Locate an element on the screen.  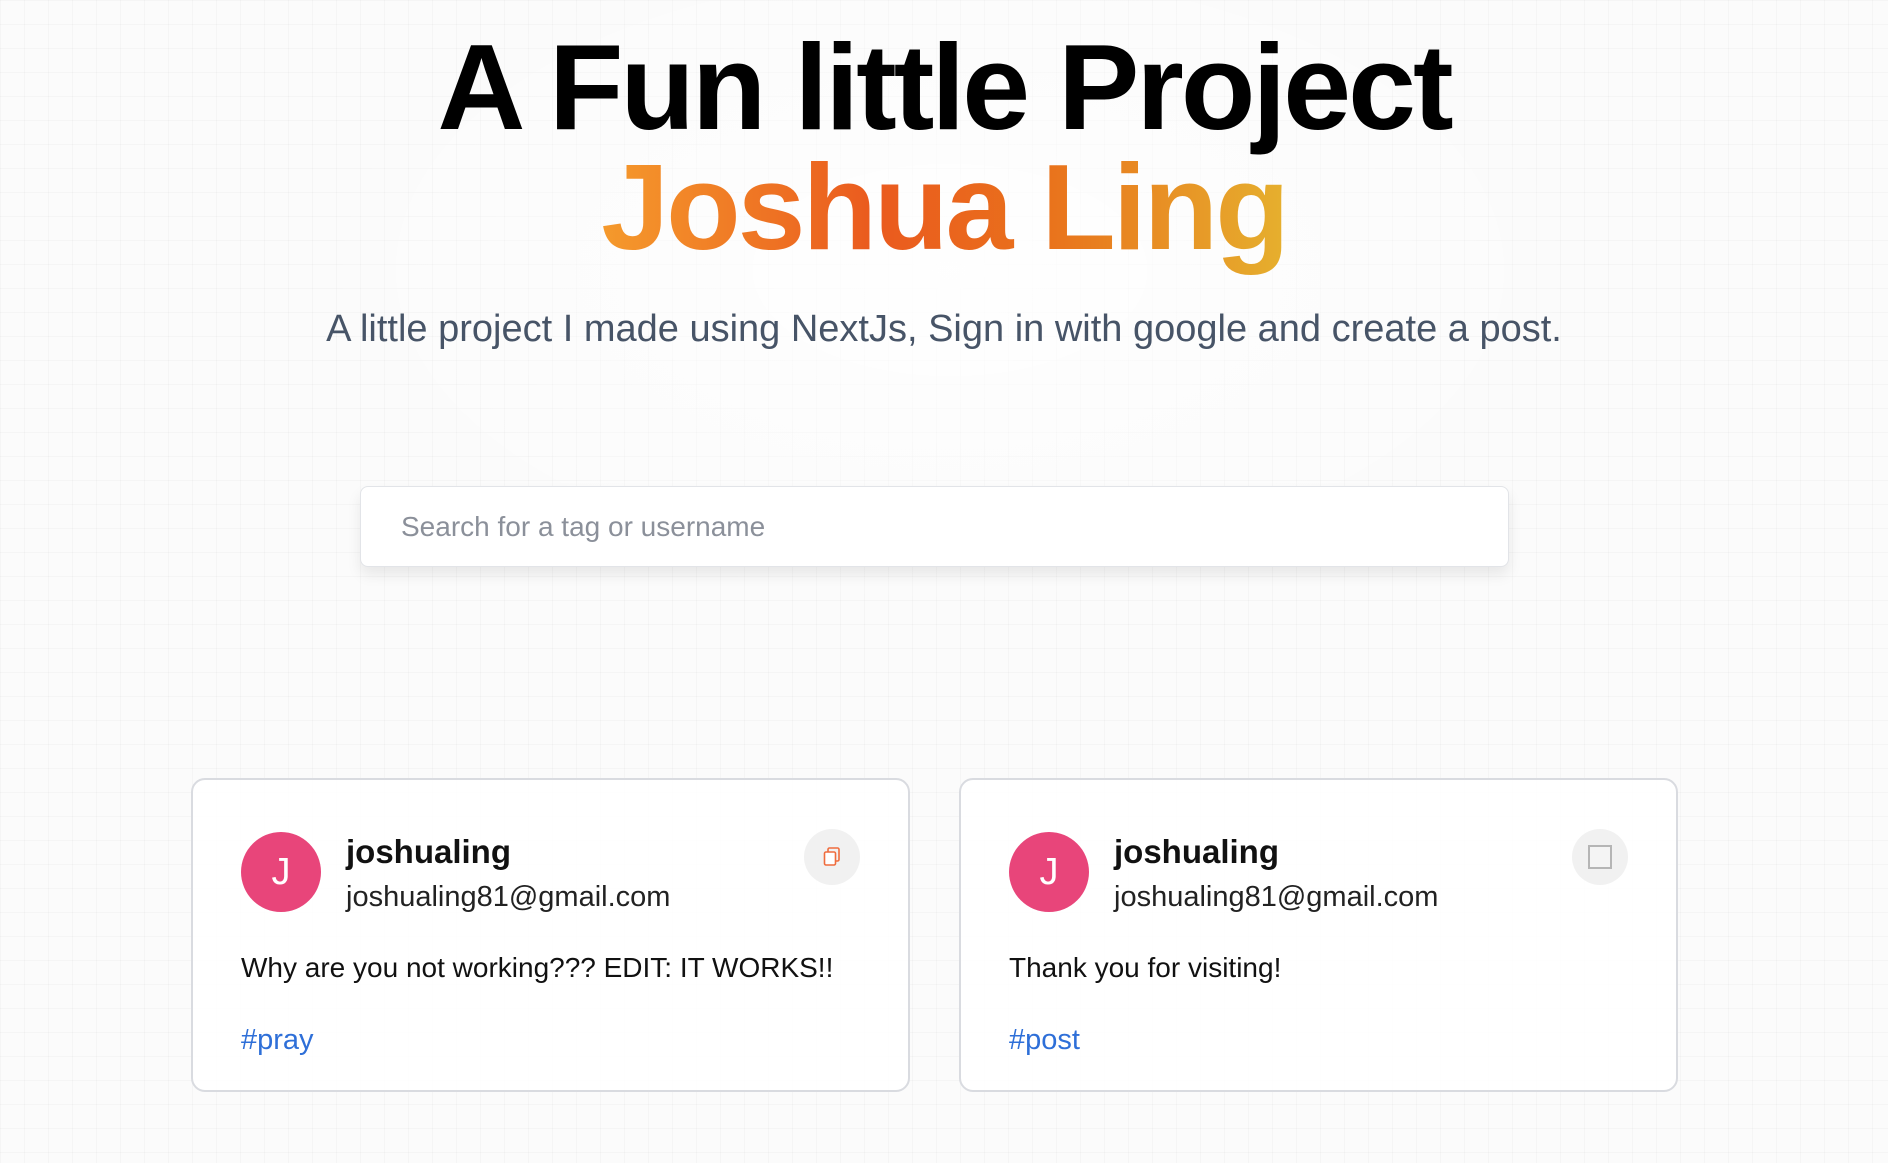
search-bar is located at coordinates (934, 526).